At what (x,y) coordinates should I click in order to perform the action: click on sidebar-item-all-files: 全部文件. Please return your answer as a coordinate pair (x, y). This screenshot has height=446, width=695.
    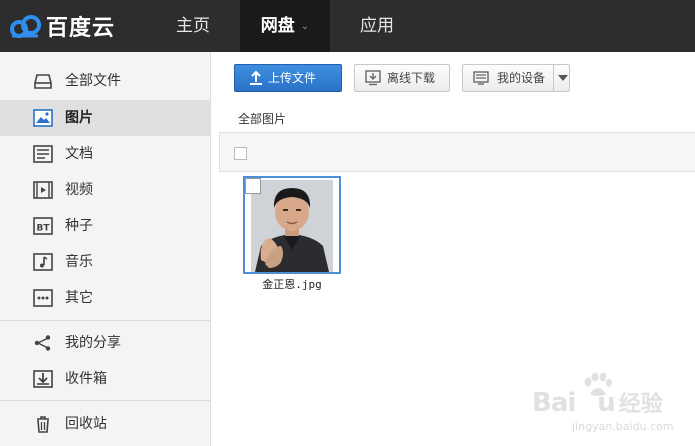
    Looking at the image, I should click on (105, 81).